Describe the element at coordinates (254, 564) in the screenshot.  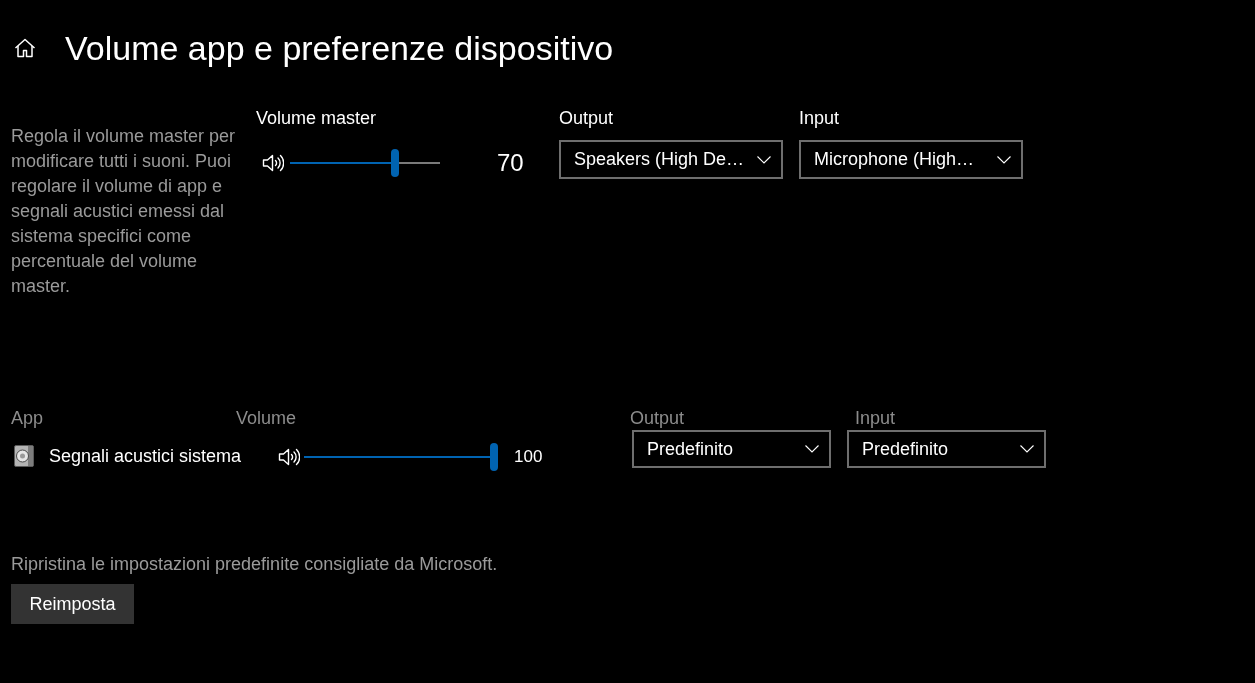
I see `reset-description: Ripristina le impostazioni predefinite consigliate da Microsoft.` at that location.